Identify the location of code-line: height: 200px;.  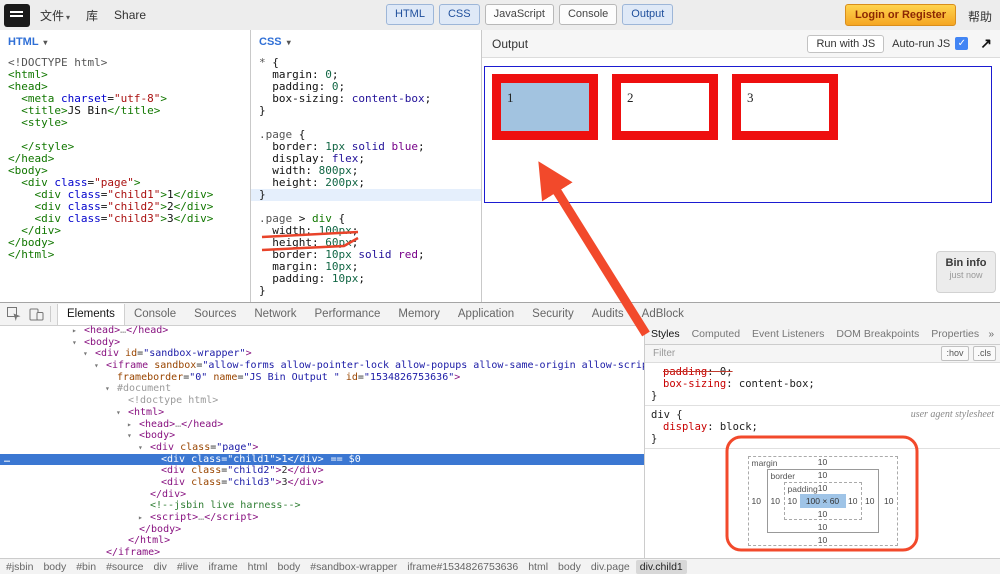
(370, 183).